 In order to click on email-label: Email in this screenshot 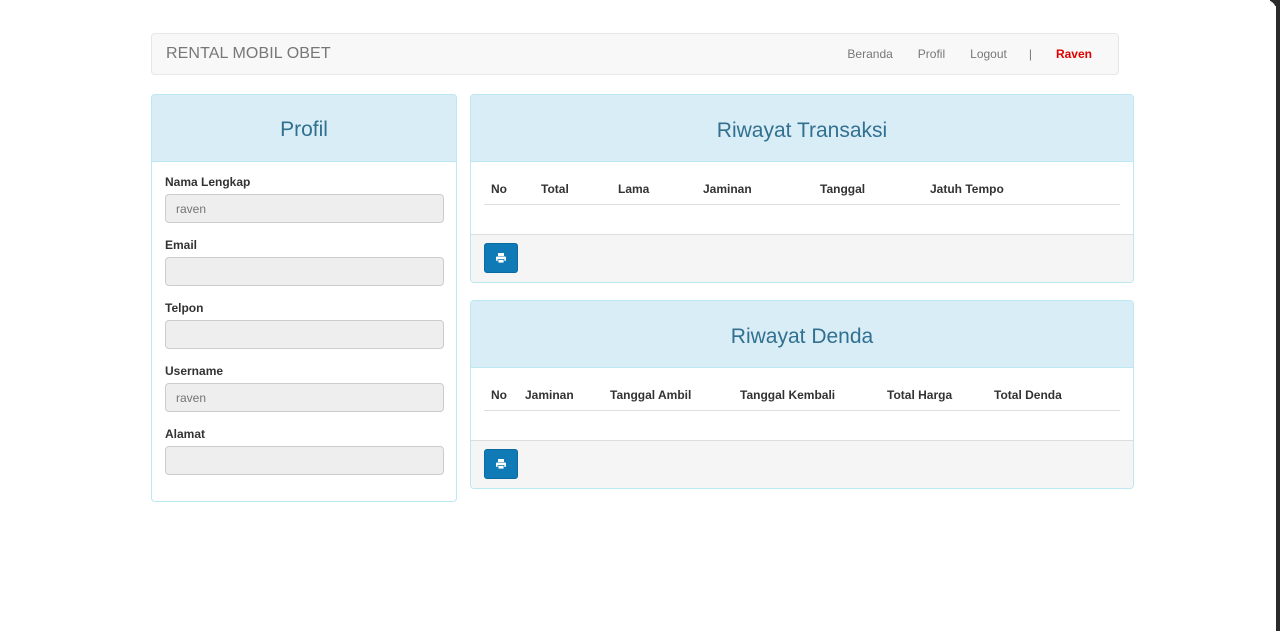, I will do `click(181, 245)`.